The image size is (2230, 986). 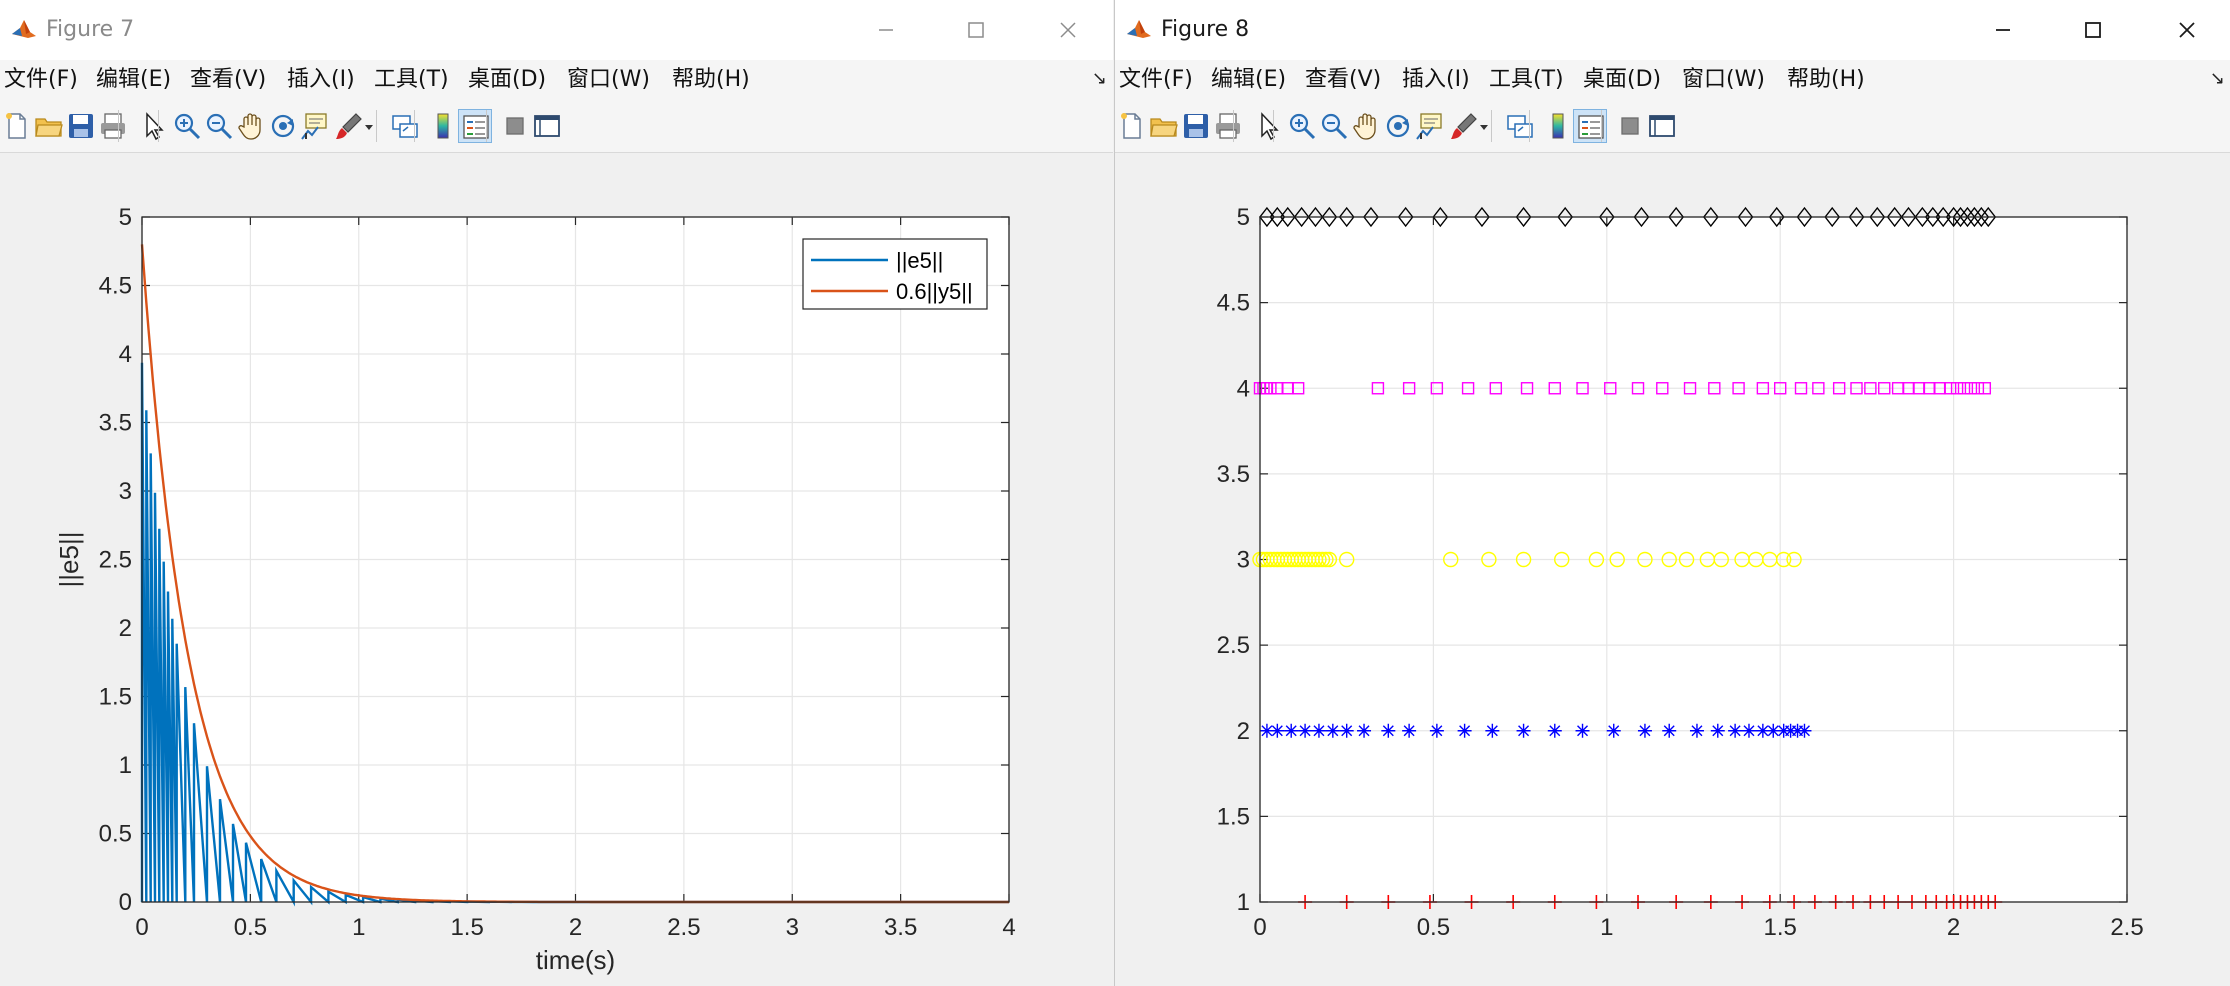 What do you see at coordinates (125, 628) in the screenshot?
I see `y-tick-label: 2` at bounding box center [125, 628].